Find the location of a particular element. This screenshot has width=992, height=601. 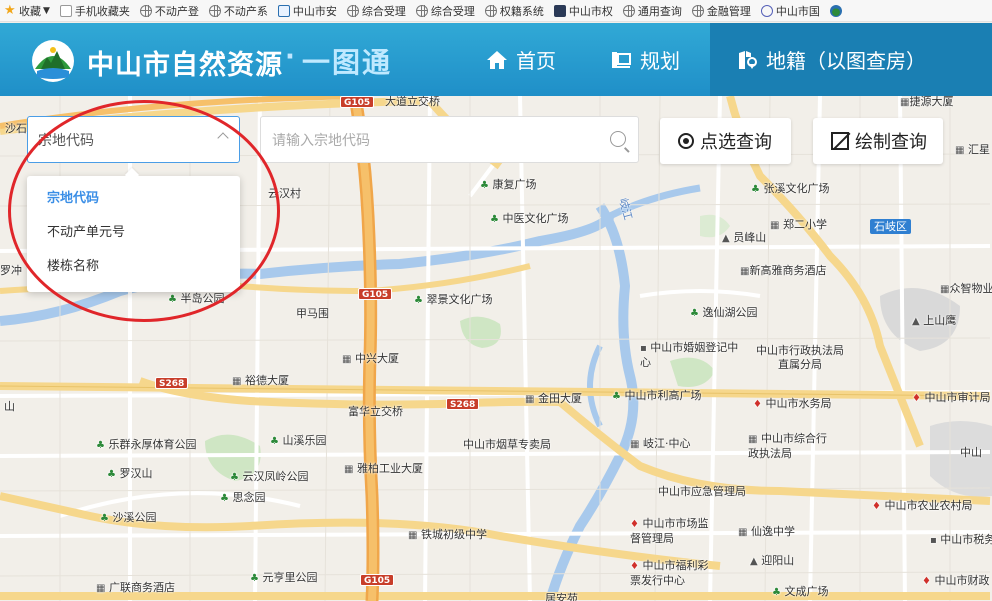

map-label: 居安苑 is located at coordinates (561, 596).